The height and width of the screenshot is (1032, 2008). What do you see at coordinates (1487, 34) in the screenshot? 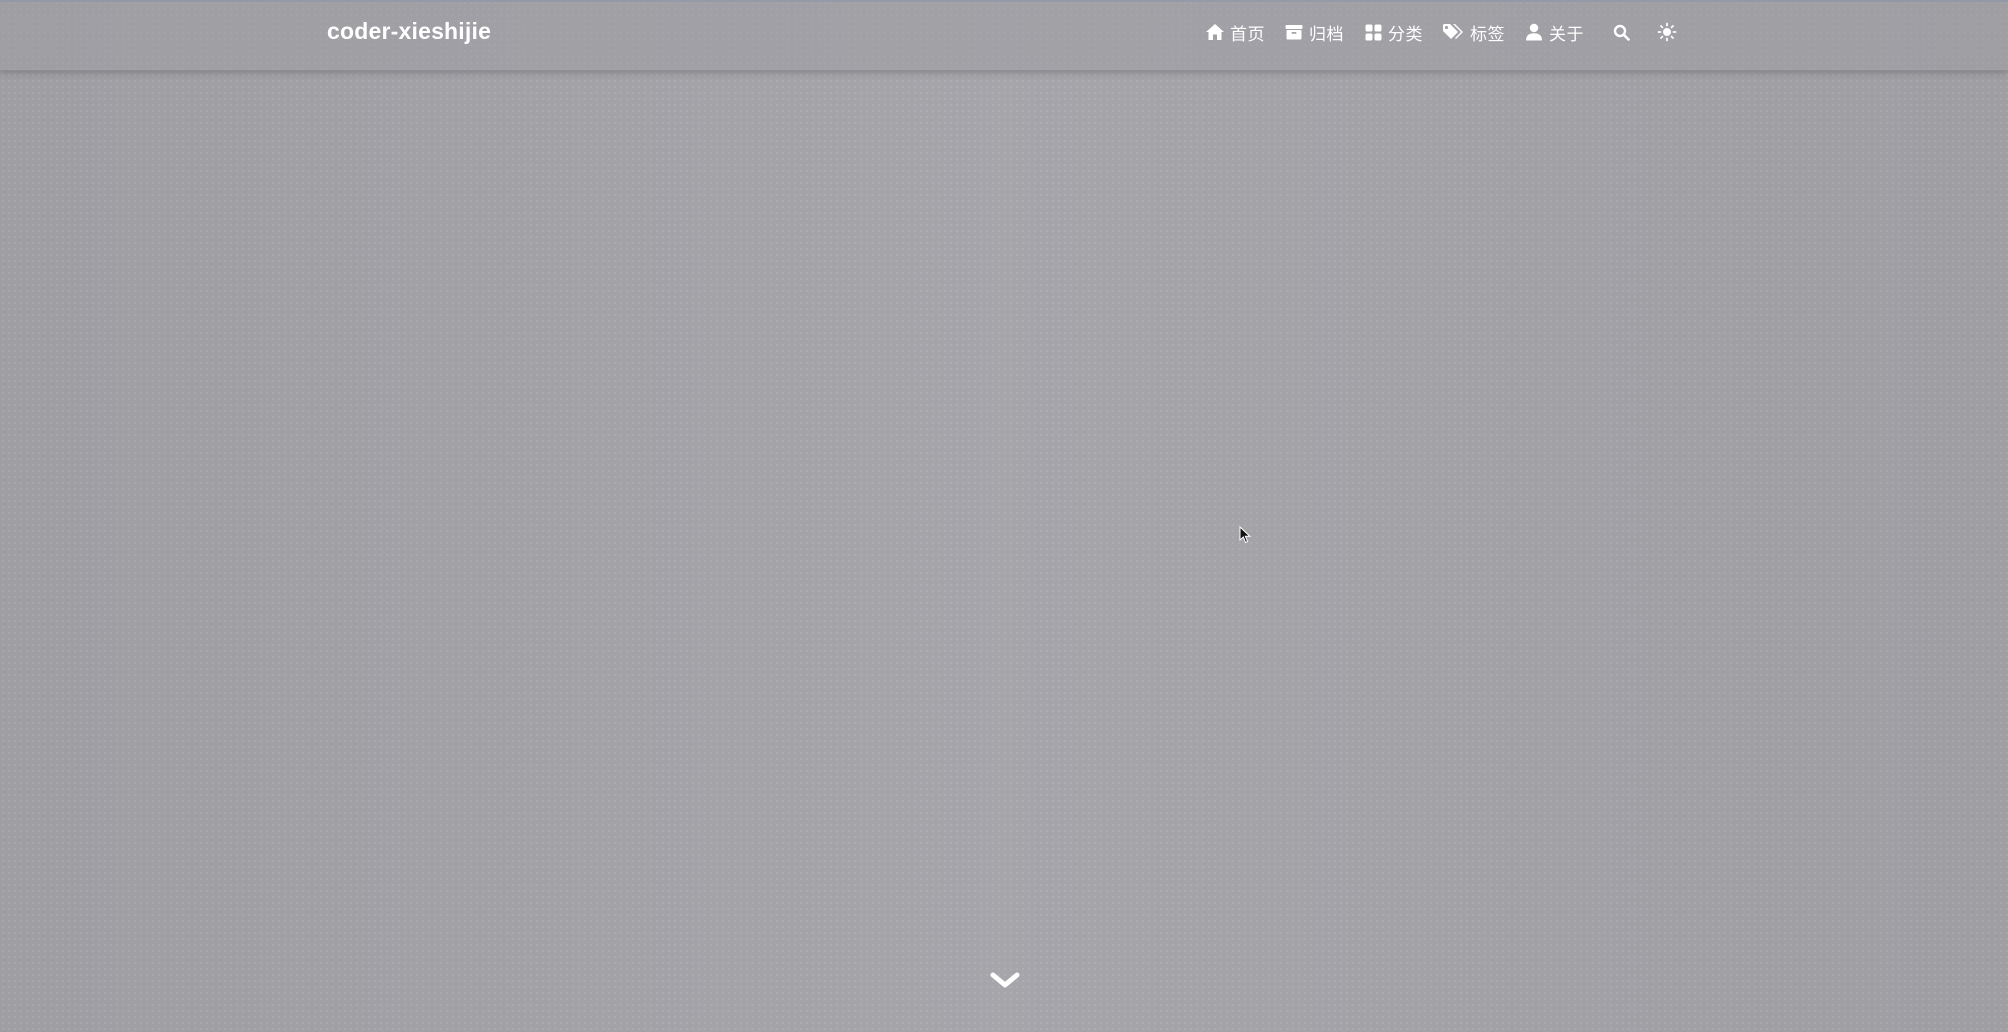
I see `nav-item-label: 标签` at bounding box center [1487, 34].